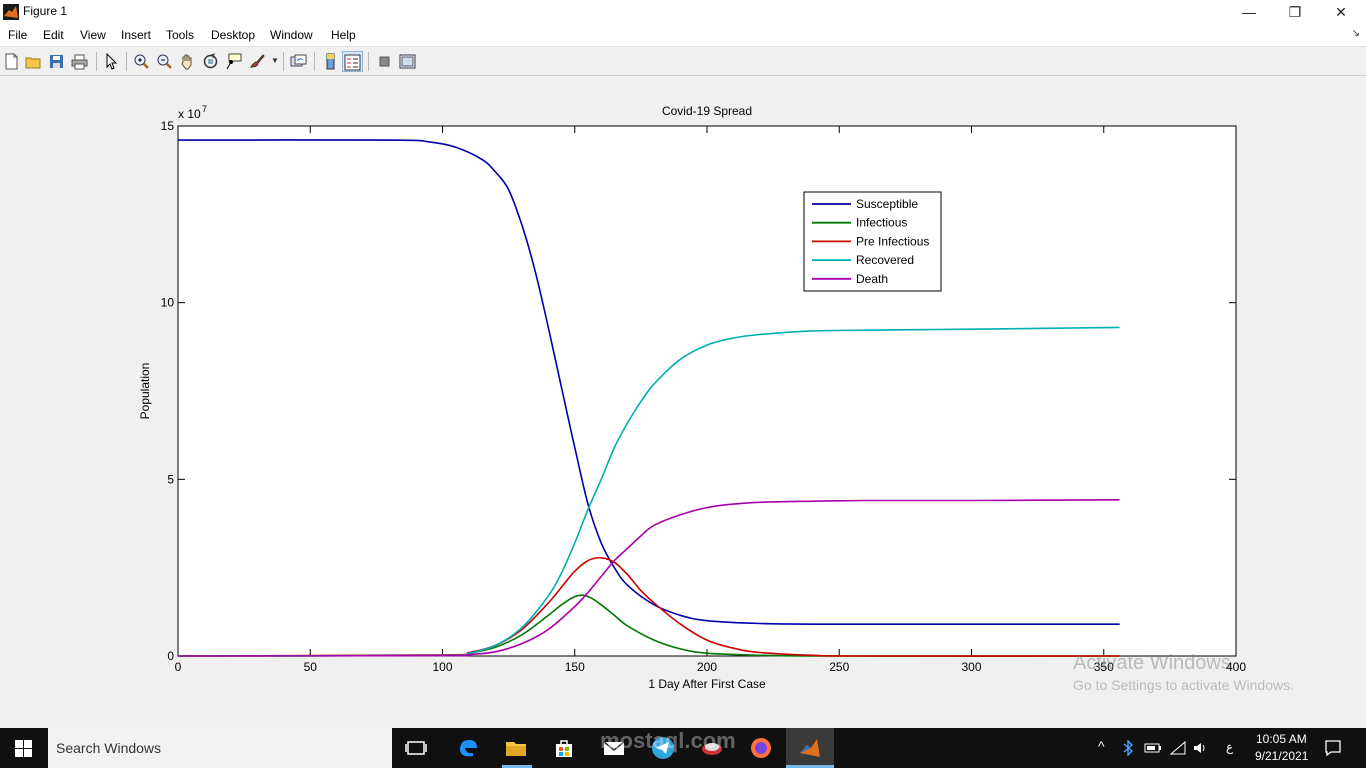 This screenshot has width=1366, height=768. I want to click on chevron-down-icon: ▼, so click(275, 60).